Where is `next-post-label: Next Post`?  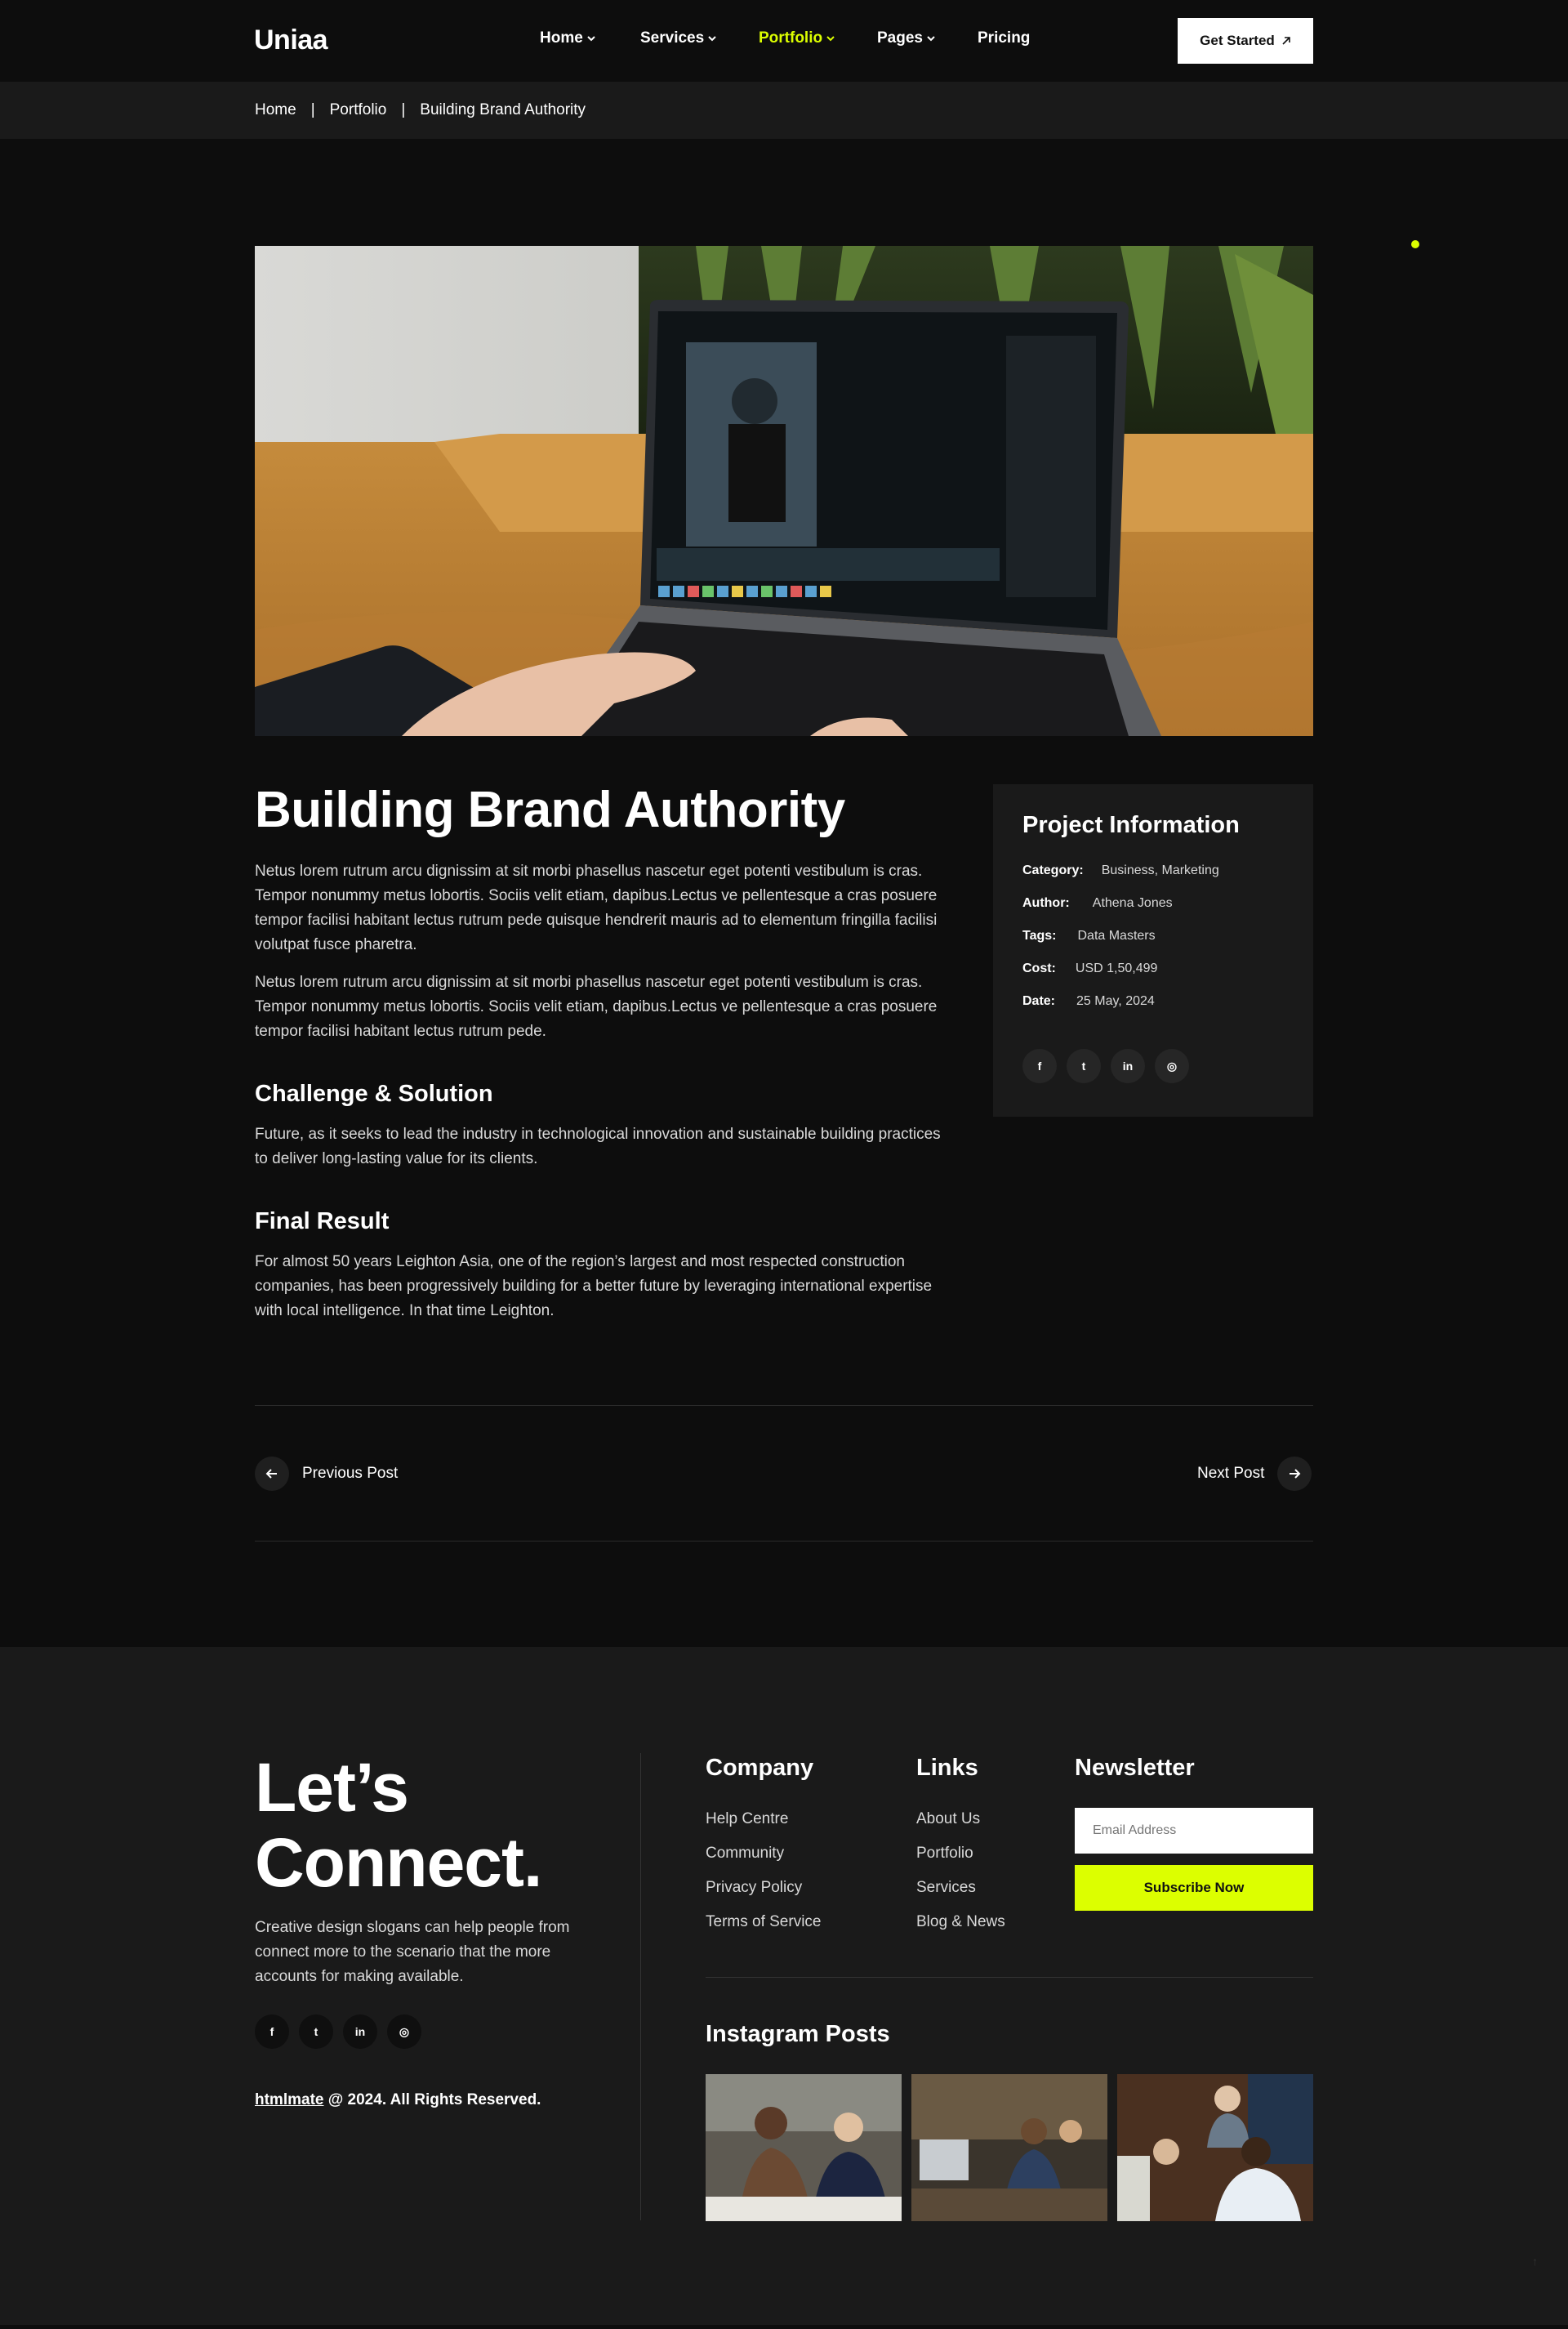 next-post-label: Next Post is located at coordinates (1231, 1473).